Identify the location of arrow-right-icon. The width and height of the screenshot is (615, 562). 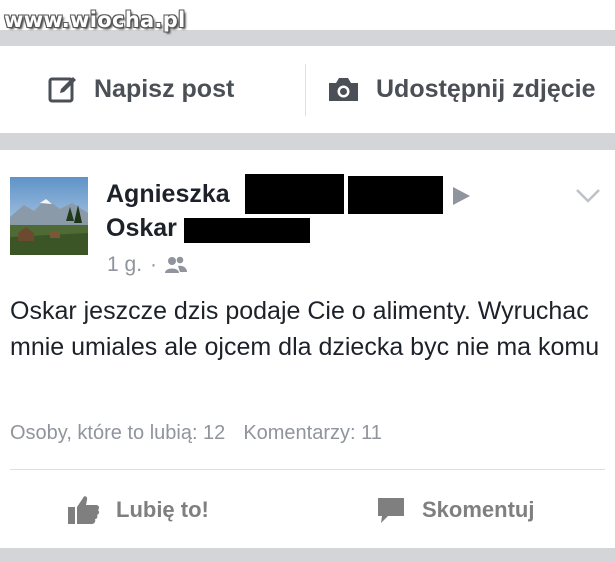
(461, 196).